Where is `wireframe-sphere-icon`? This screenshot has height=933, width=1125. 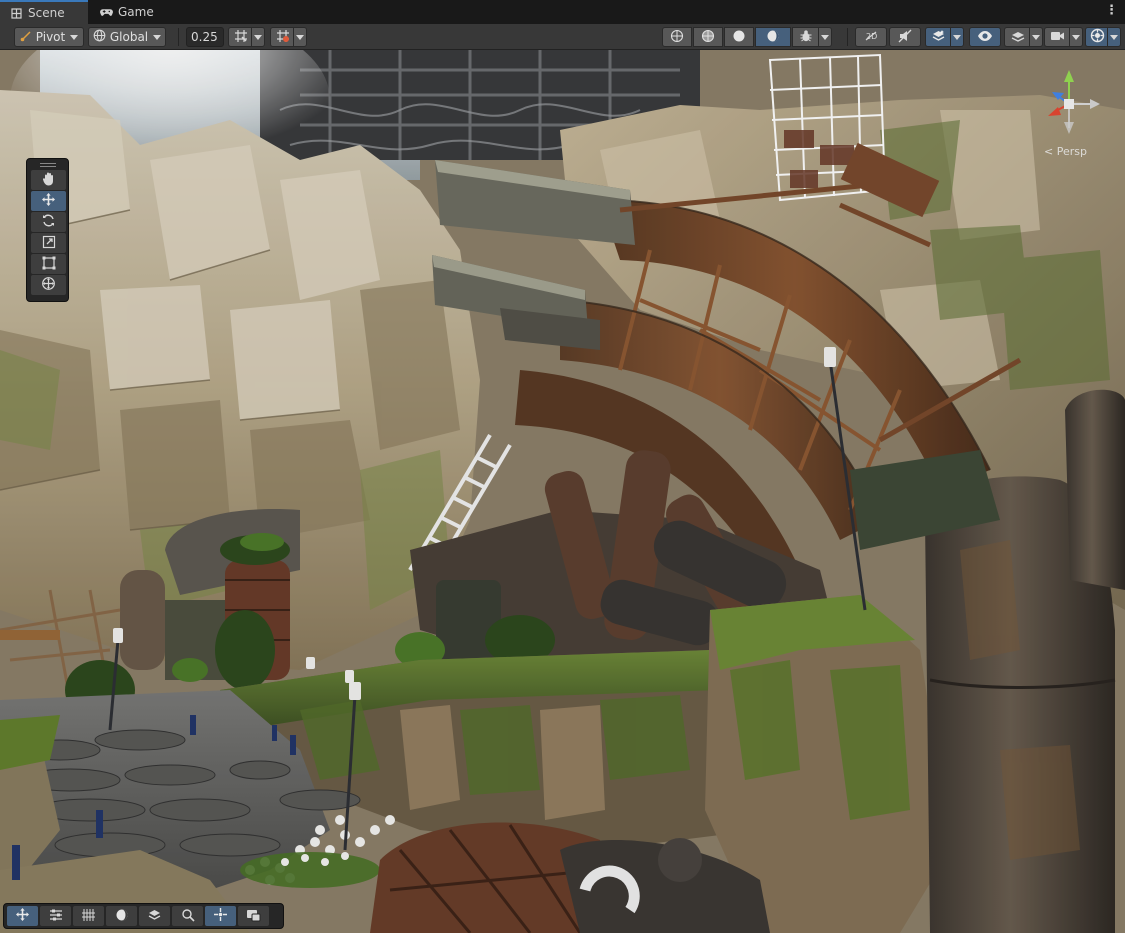
wireframe-sphere-icon is located at coordinates (677, 37).